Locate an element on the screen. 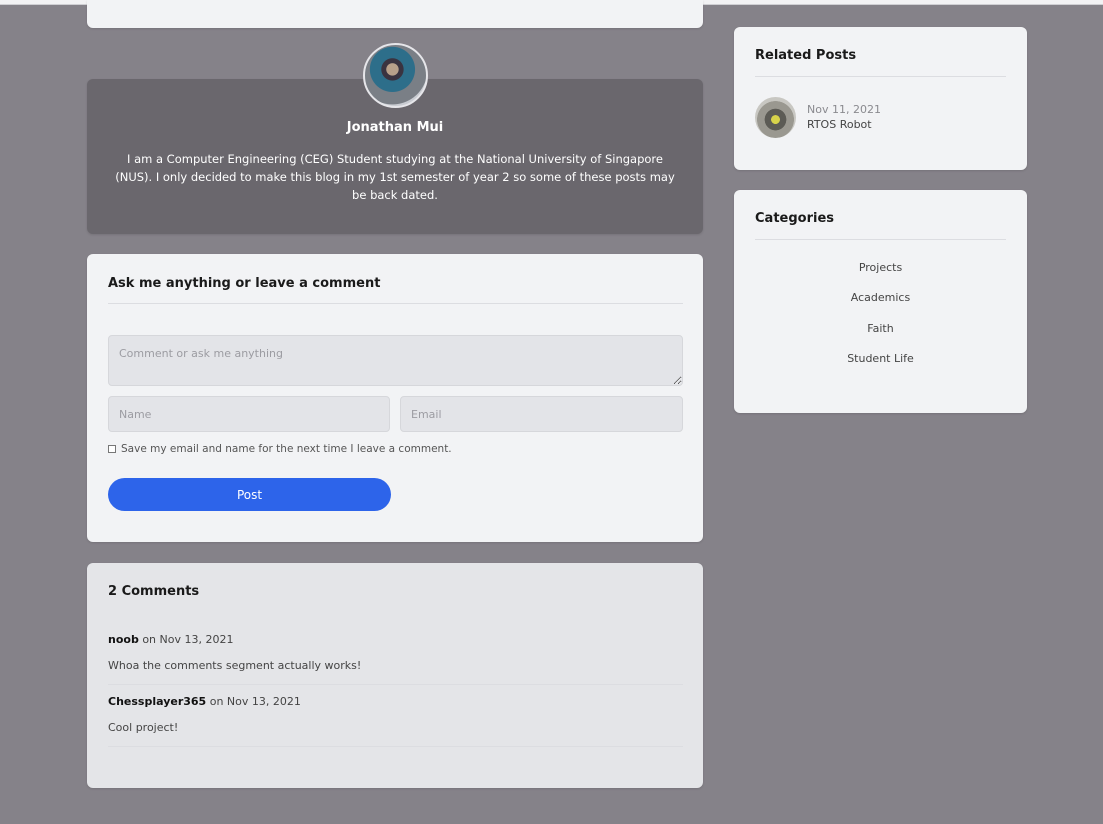  category-link-academics: Academics is located at coordinates (880, 297).